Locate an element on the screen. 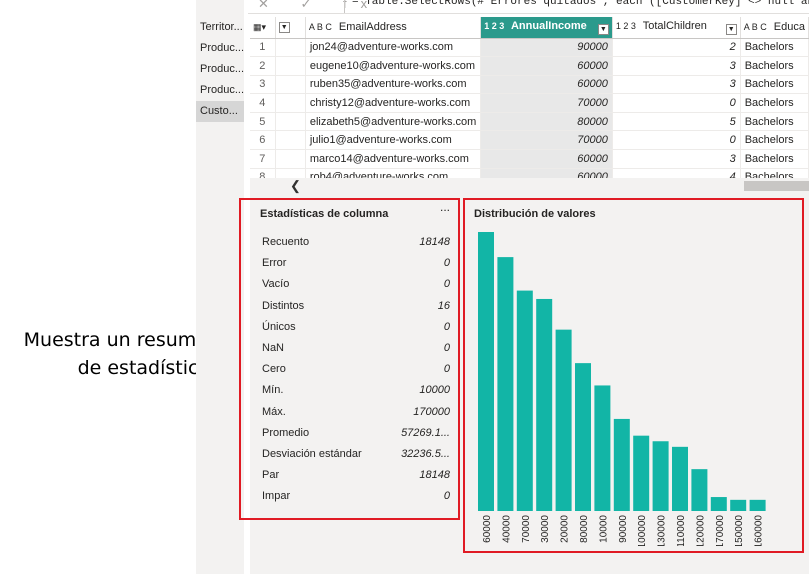 The image size is (809, 574). formula-separator is located at coordinates (344, 6).